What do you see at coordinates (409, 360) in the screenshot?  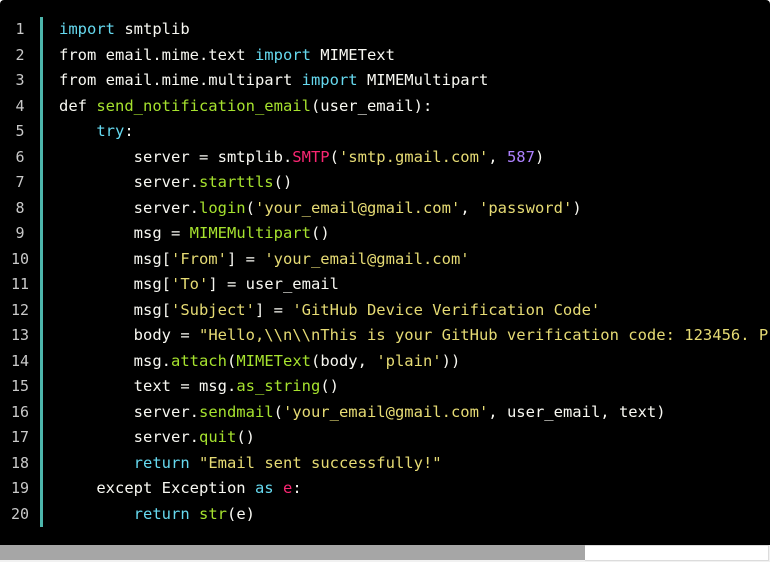 I see `code-token: 'plain'` at bounding box center [409, 360].